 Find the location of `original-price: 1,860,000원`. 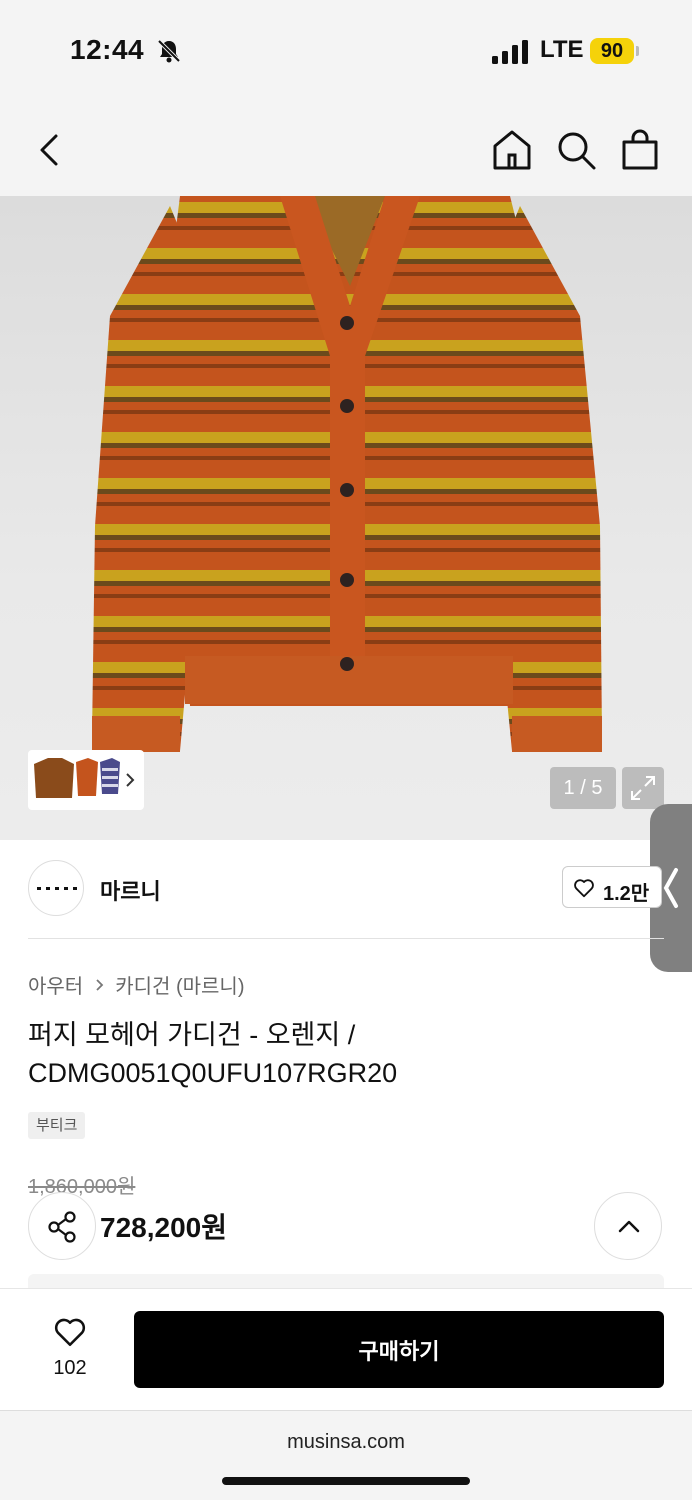

original-price: 1,860,000원 is located at coordinates (82, 1187).